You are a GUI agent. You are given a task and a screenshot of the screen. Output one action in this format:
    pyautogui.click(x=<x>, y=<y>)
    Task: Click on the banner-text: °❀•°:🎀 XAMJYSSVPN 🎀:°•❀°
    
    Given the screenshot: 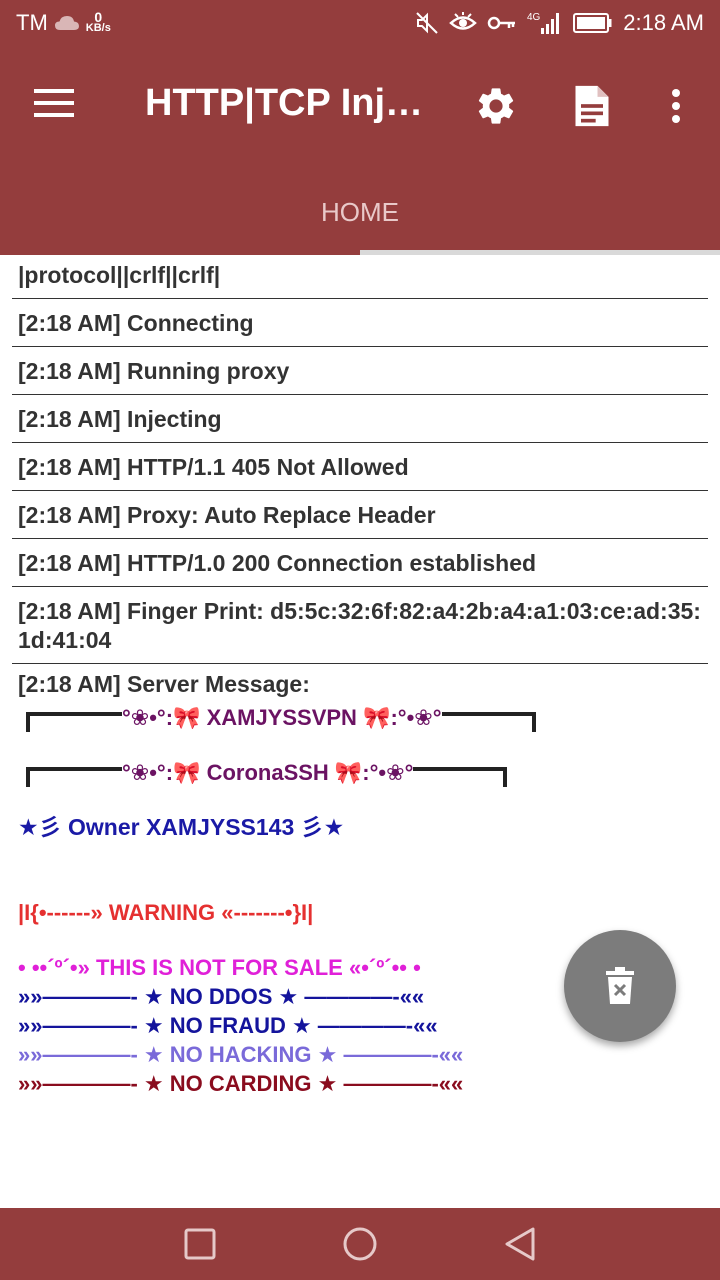 What is the action you would take?
    pyautogui.click(x=282, y=717)
    